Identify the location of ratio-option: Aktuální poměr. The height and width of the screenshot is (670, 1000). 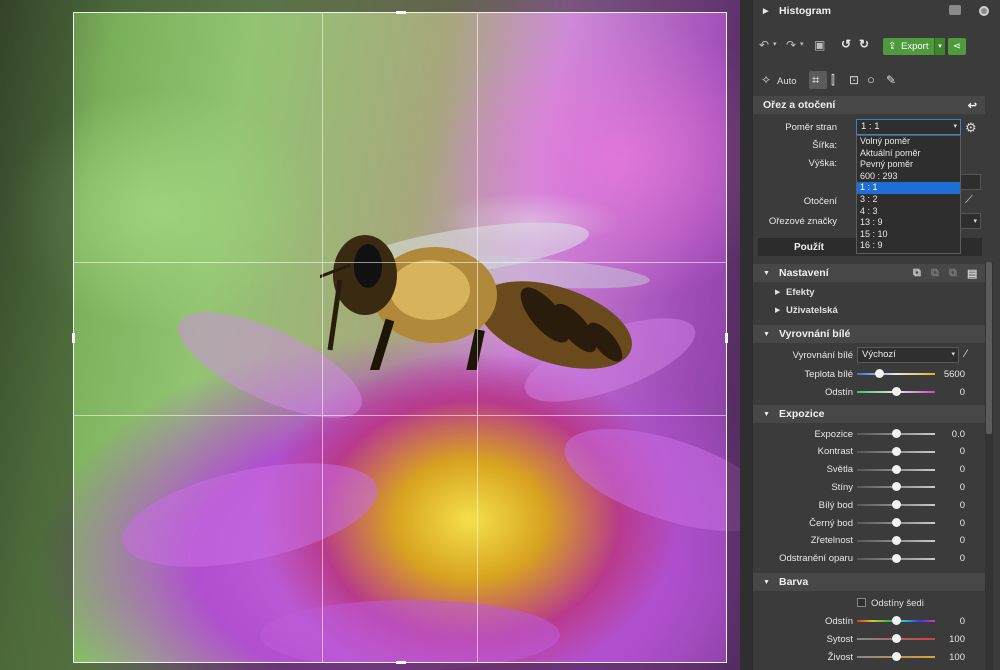
(908, 154).